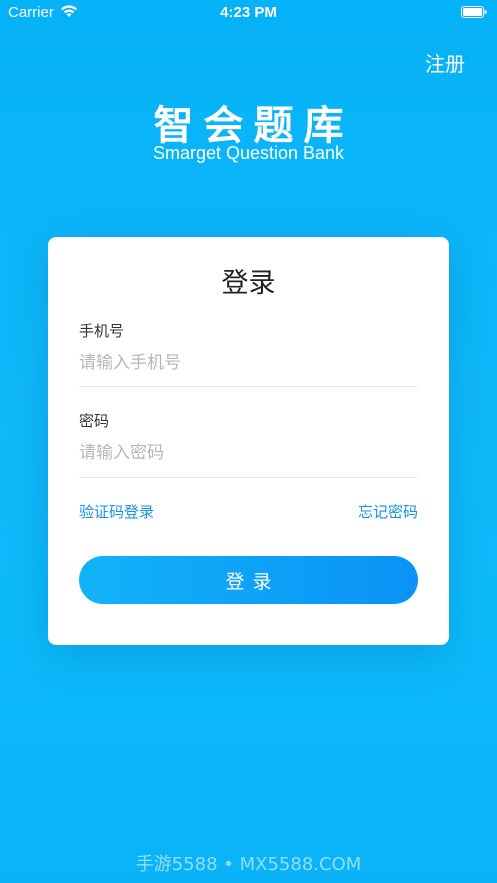 This screenshot has width=497, height=883. What do you see at coordinates (248, 363) in the screenshot?
I see `phone-input` at bounding box center [248, 363].